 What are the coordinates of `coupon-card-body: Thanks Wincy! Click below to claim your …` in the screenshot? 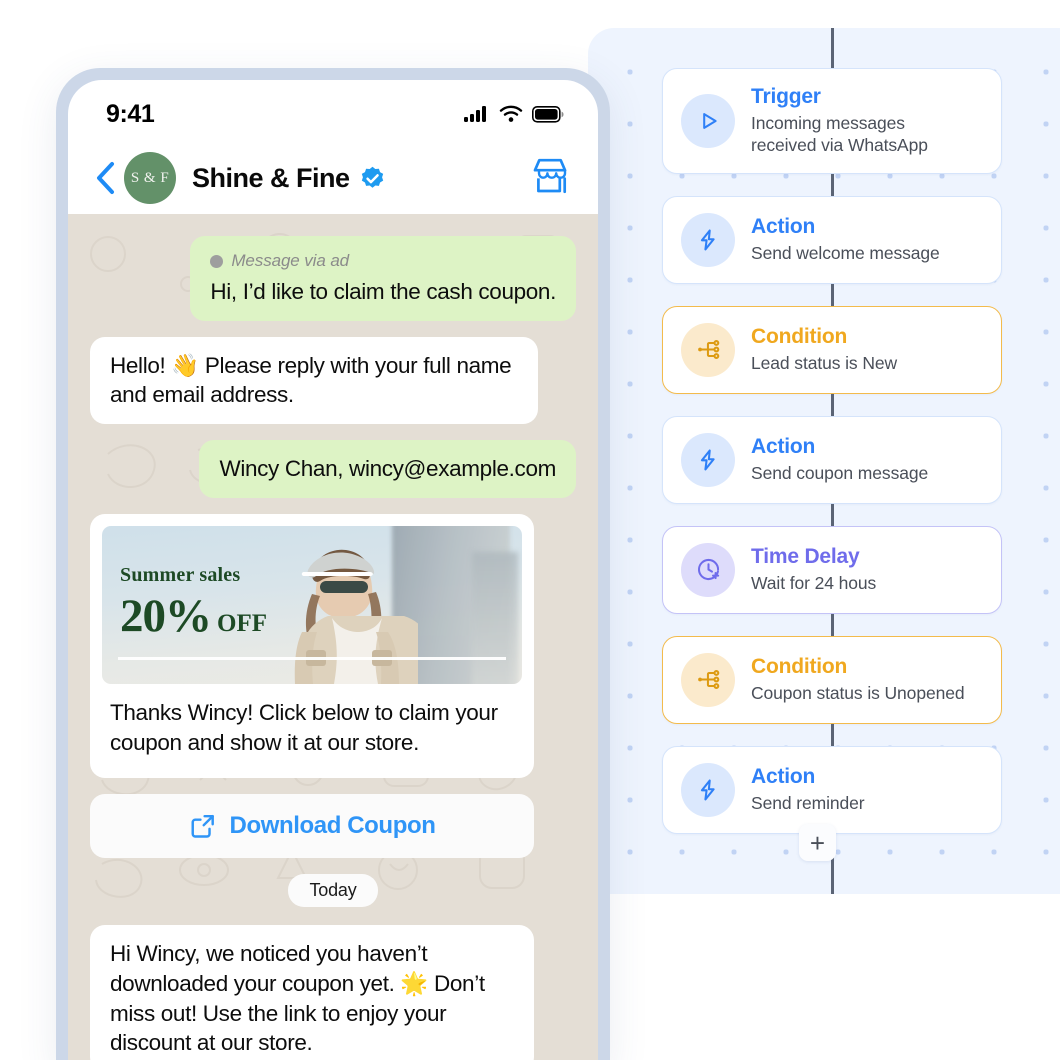 It's located at (304, 727).